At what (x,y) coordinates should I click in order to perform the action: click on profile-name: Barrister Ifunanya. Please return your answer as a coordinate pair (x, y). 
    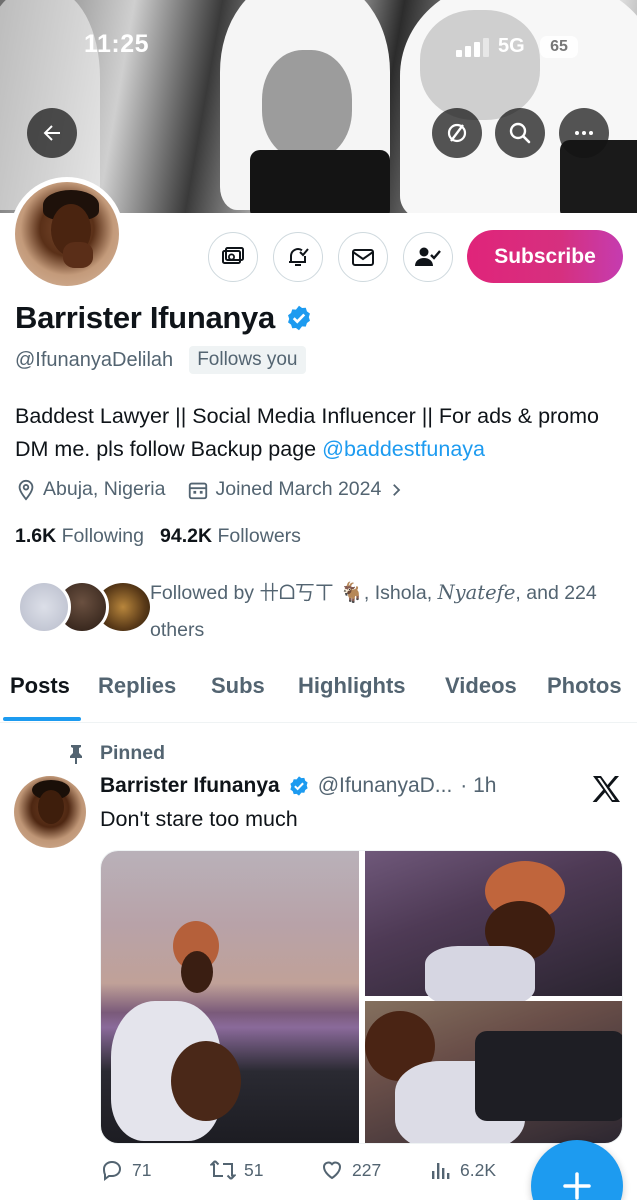
    Looking at the image, I should click on (164, 318).